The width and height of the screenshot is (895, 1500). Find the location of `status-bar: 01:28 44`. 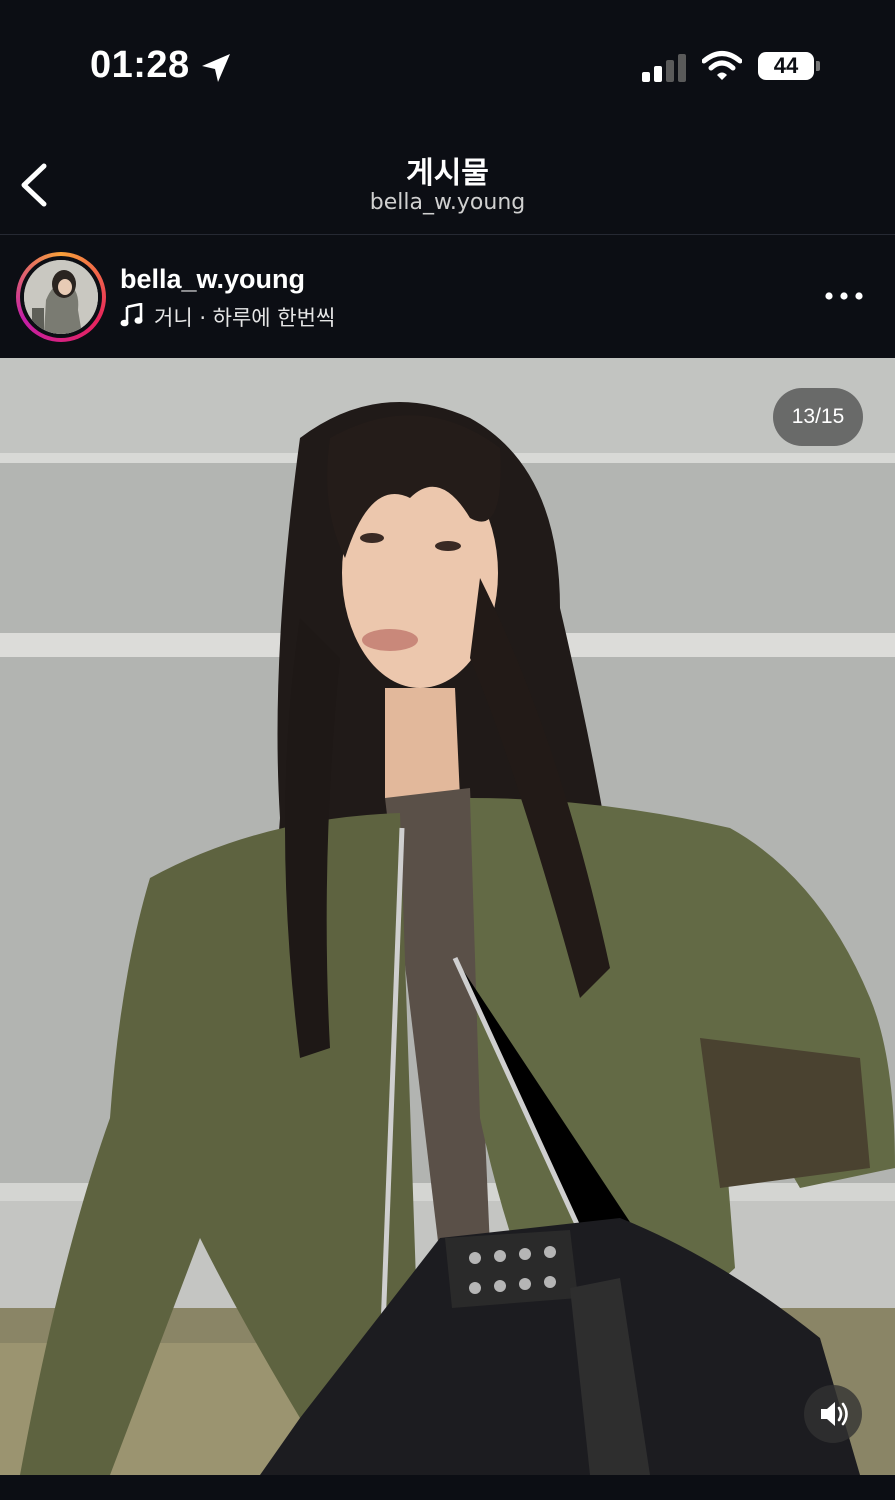

status-bar: 01:28 44 is located at coordinates (447, 65).